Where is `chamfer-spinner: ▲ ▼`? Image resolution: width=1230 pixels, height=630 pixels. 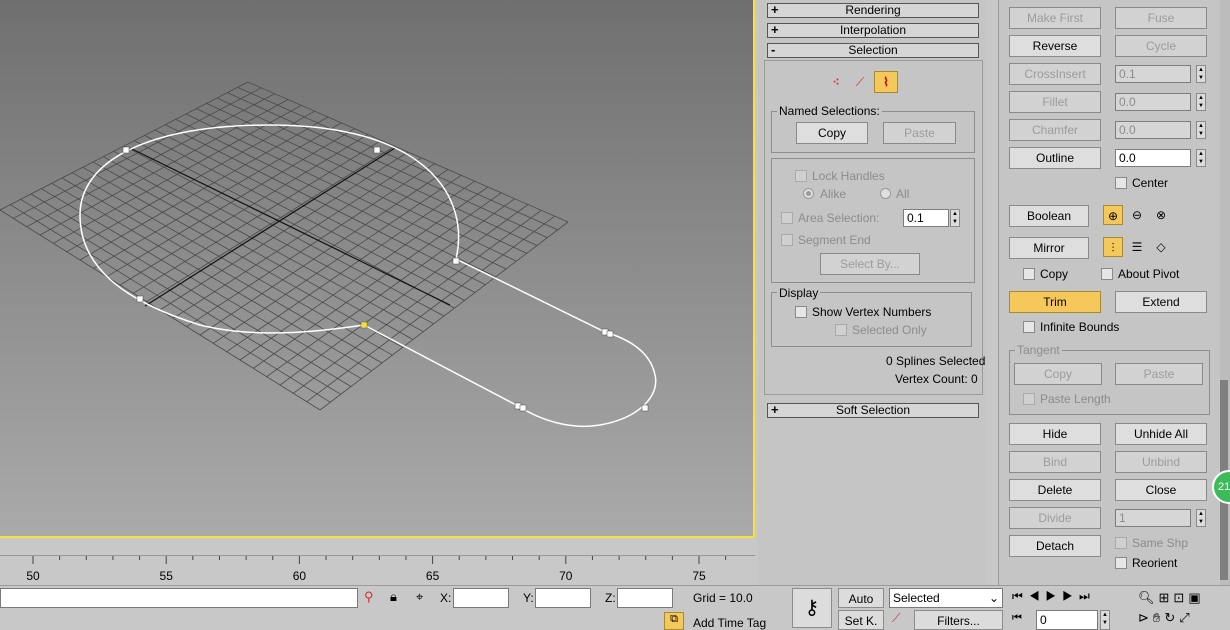
chamfer-spinner: ▲ ▼ is located at coordinates (1201, 130).